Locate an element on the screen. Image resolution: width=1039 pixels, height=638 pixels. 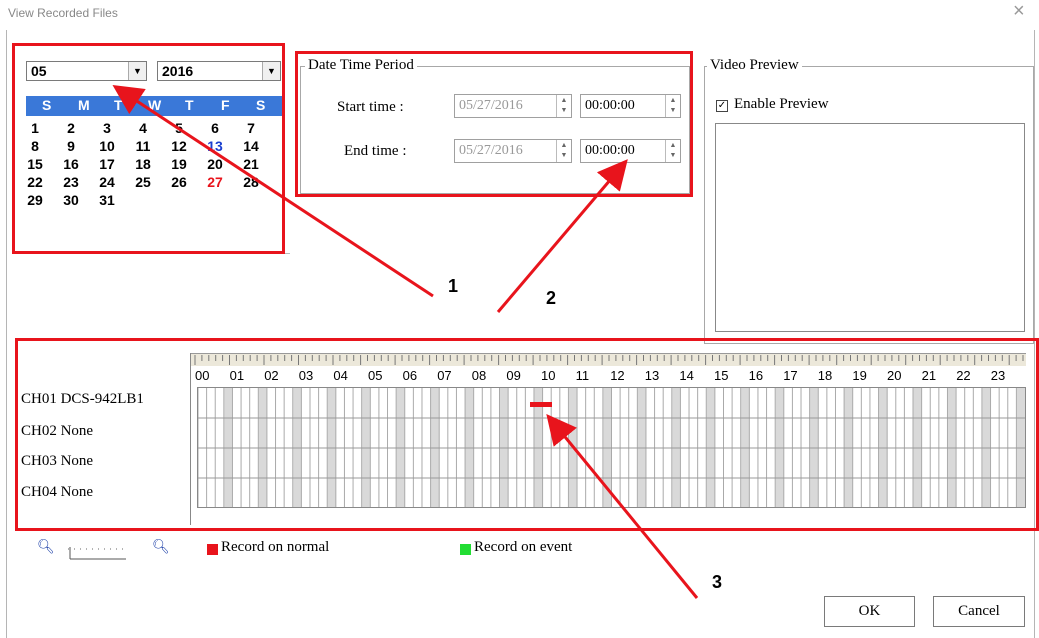
annotation-number-1: 1 is located at coordinates (462, 287).